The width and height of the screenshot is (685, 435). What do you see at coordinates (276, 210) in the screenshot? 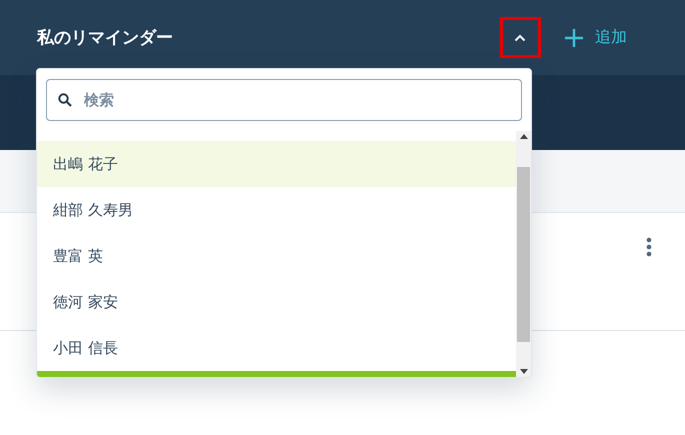
I see `list-item: 紺部 久寿男` at bounding box center [276, 210].